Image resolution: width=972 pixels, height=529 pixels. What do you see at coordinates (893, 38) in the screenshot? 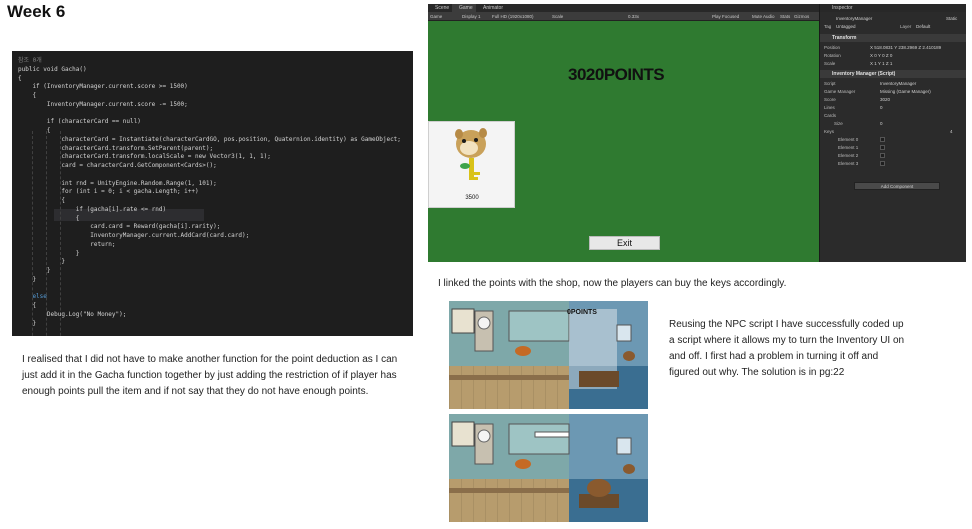
I see `transform-section: Transform` at bounding box center [893, 38].